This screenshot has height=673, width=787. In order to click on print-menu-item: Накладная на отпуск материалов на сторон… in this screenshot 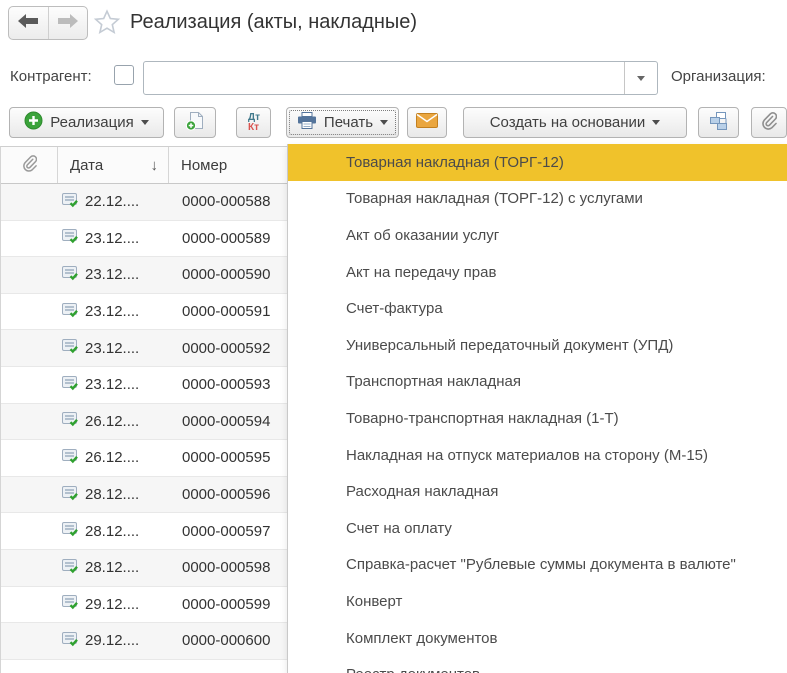, I will do `click(537, 455)`.